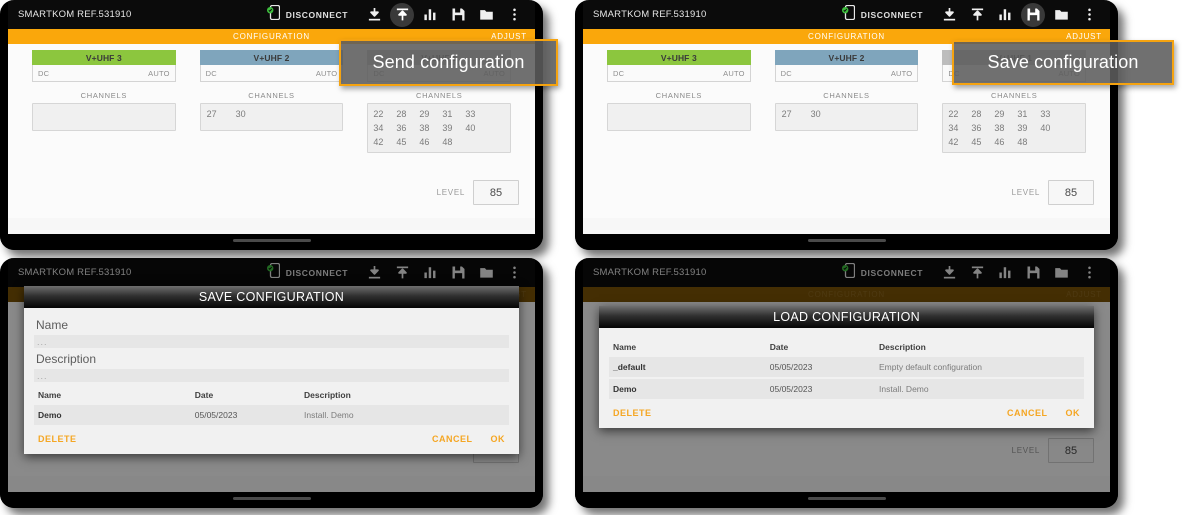  I want to click on dialog-actions: DELETE CANCEL OK, so click(846, 413).